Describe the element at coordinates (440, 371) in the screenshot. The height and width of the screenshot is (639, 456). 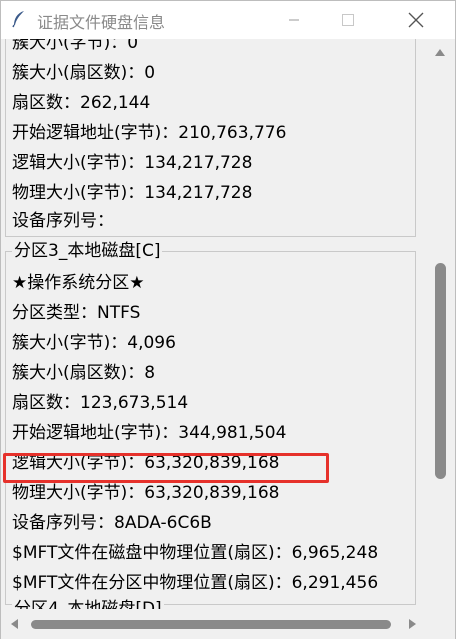
I see `vertical-scroll-thumb` at that location.